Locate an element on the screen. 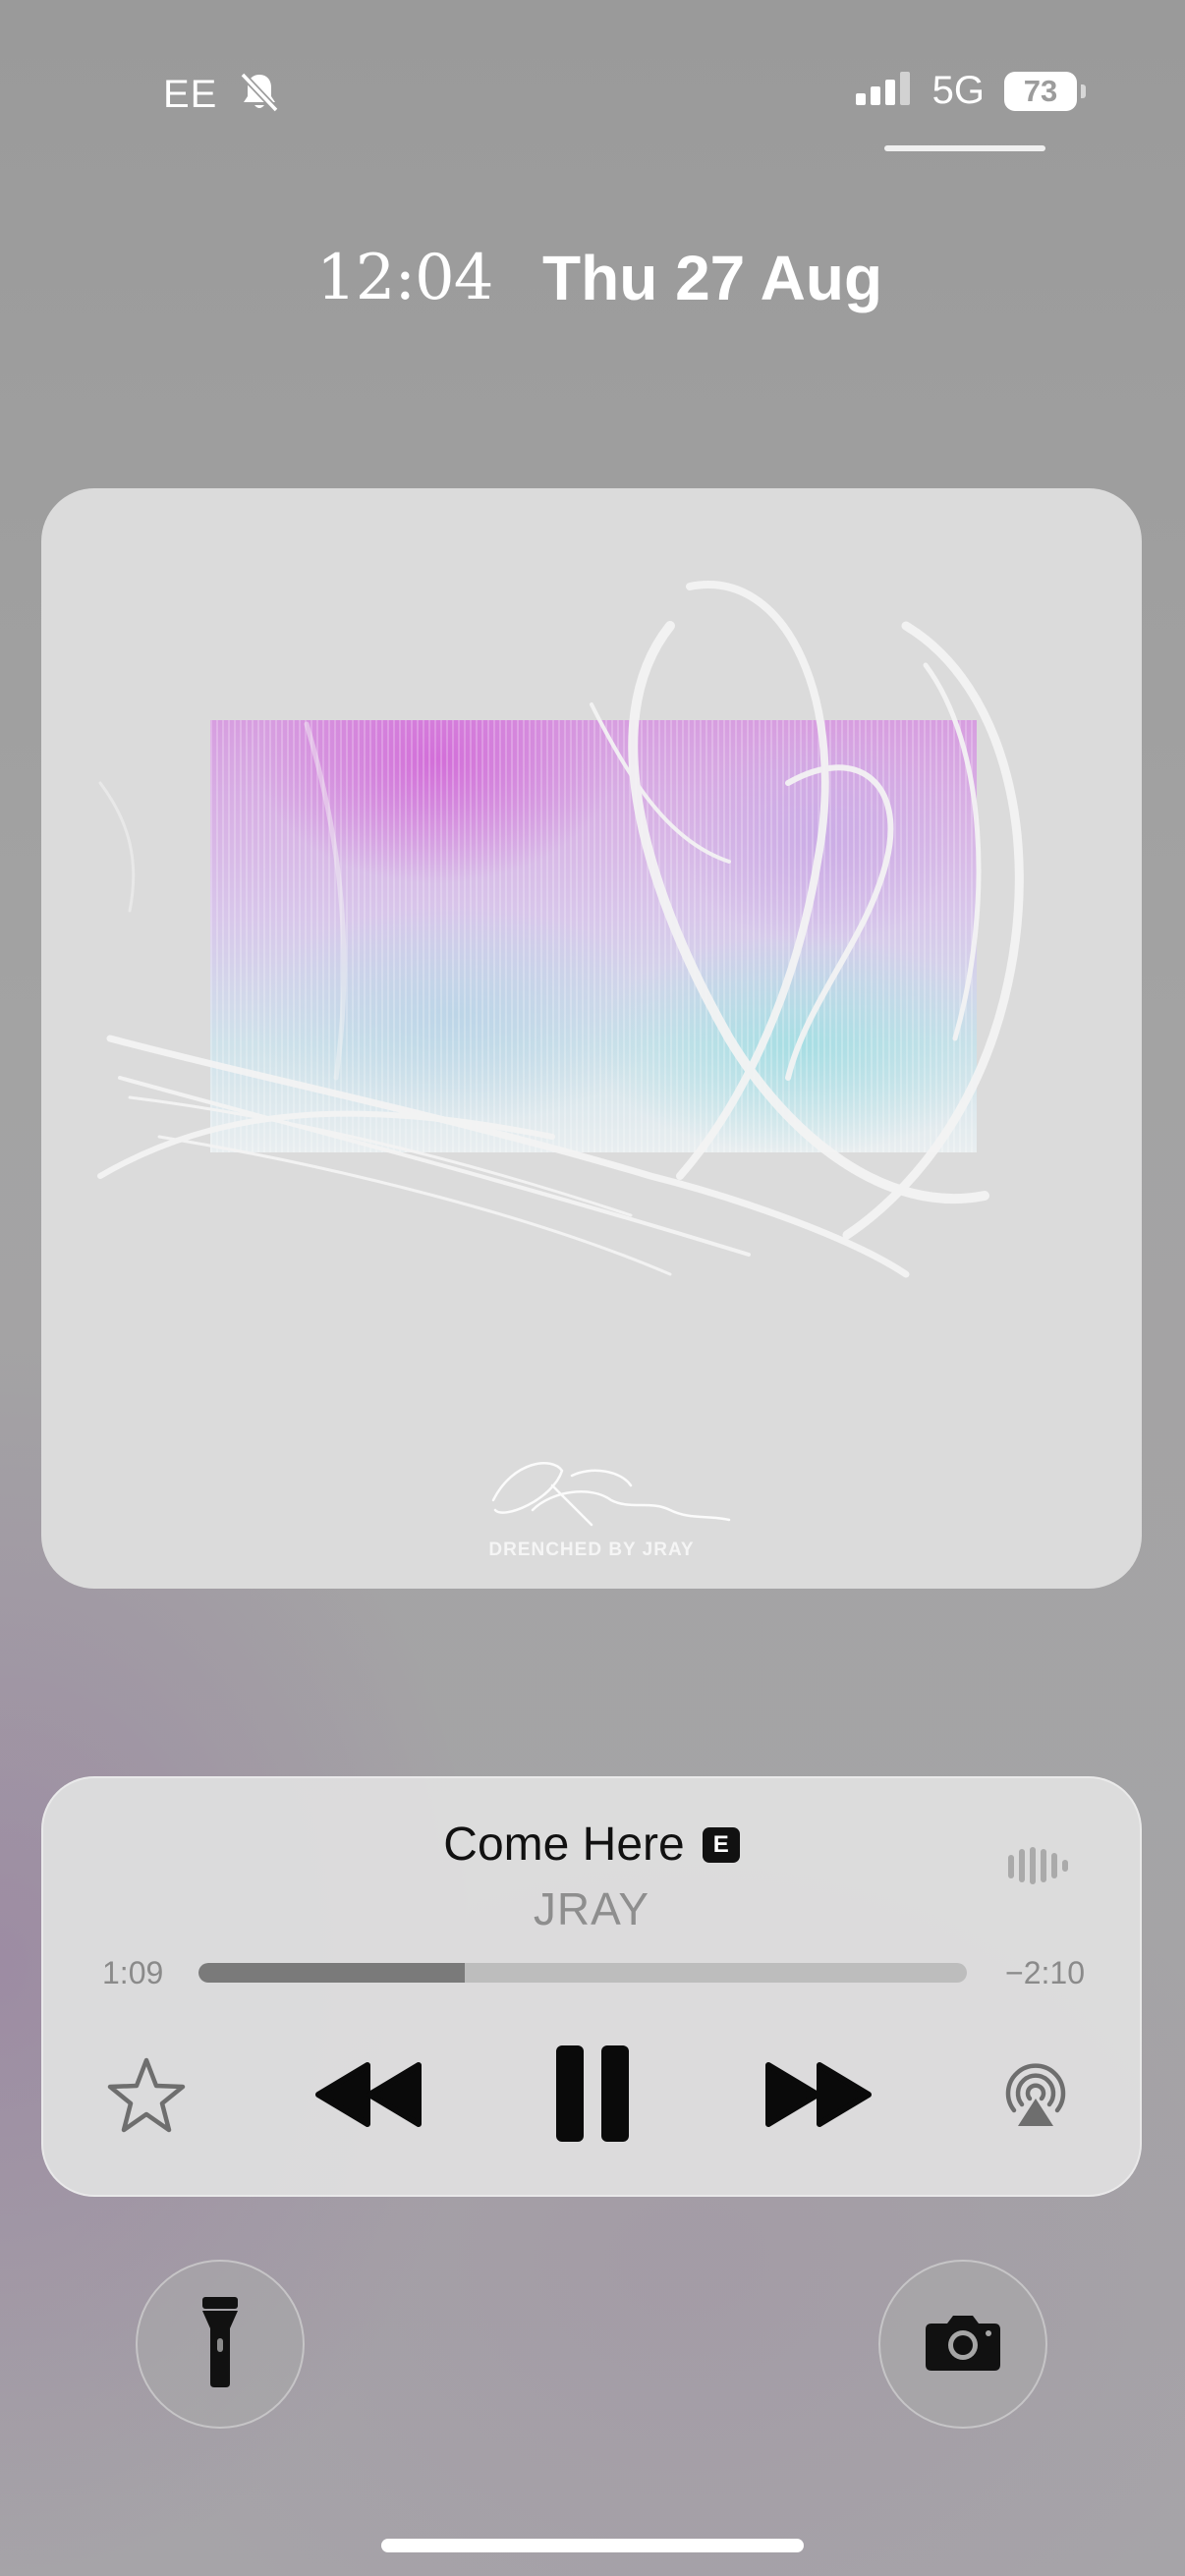 The width and height of the screenshot is (1185, 2576). star-icon is located at coordinates (147, 2097).